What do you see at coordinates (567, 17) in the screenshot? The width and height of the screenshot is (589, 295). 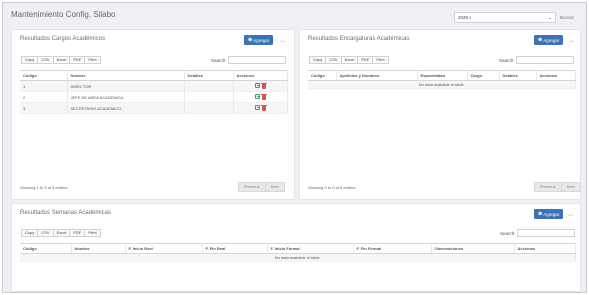 I see `search-link: Buscar` at bounding box center [567, 17].